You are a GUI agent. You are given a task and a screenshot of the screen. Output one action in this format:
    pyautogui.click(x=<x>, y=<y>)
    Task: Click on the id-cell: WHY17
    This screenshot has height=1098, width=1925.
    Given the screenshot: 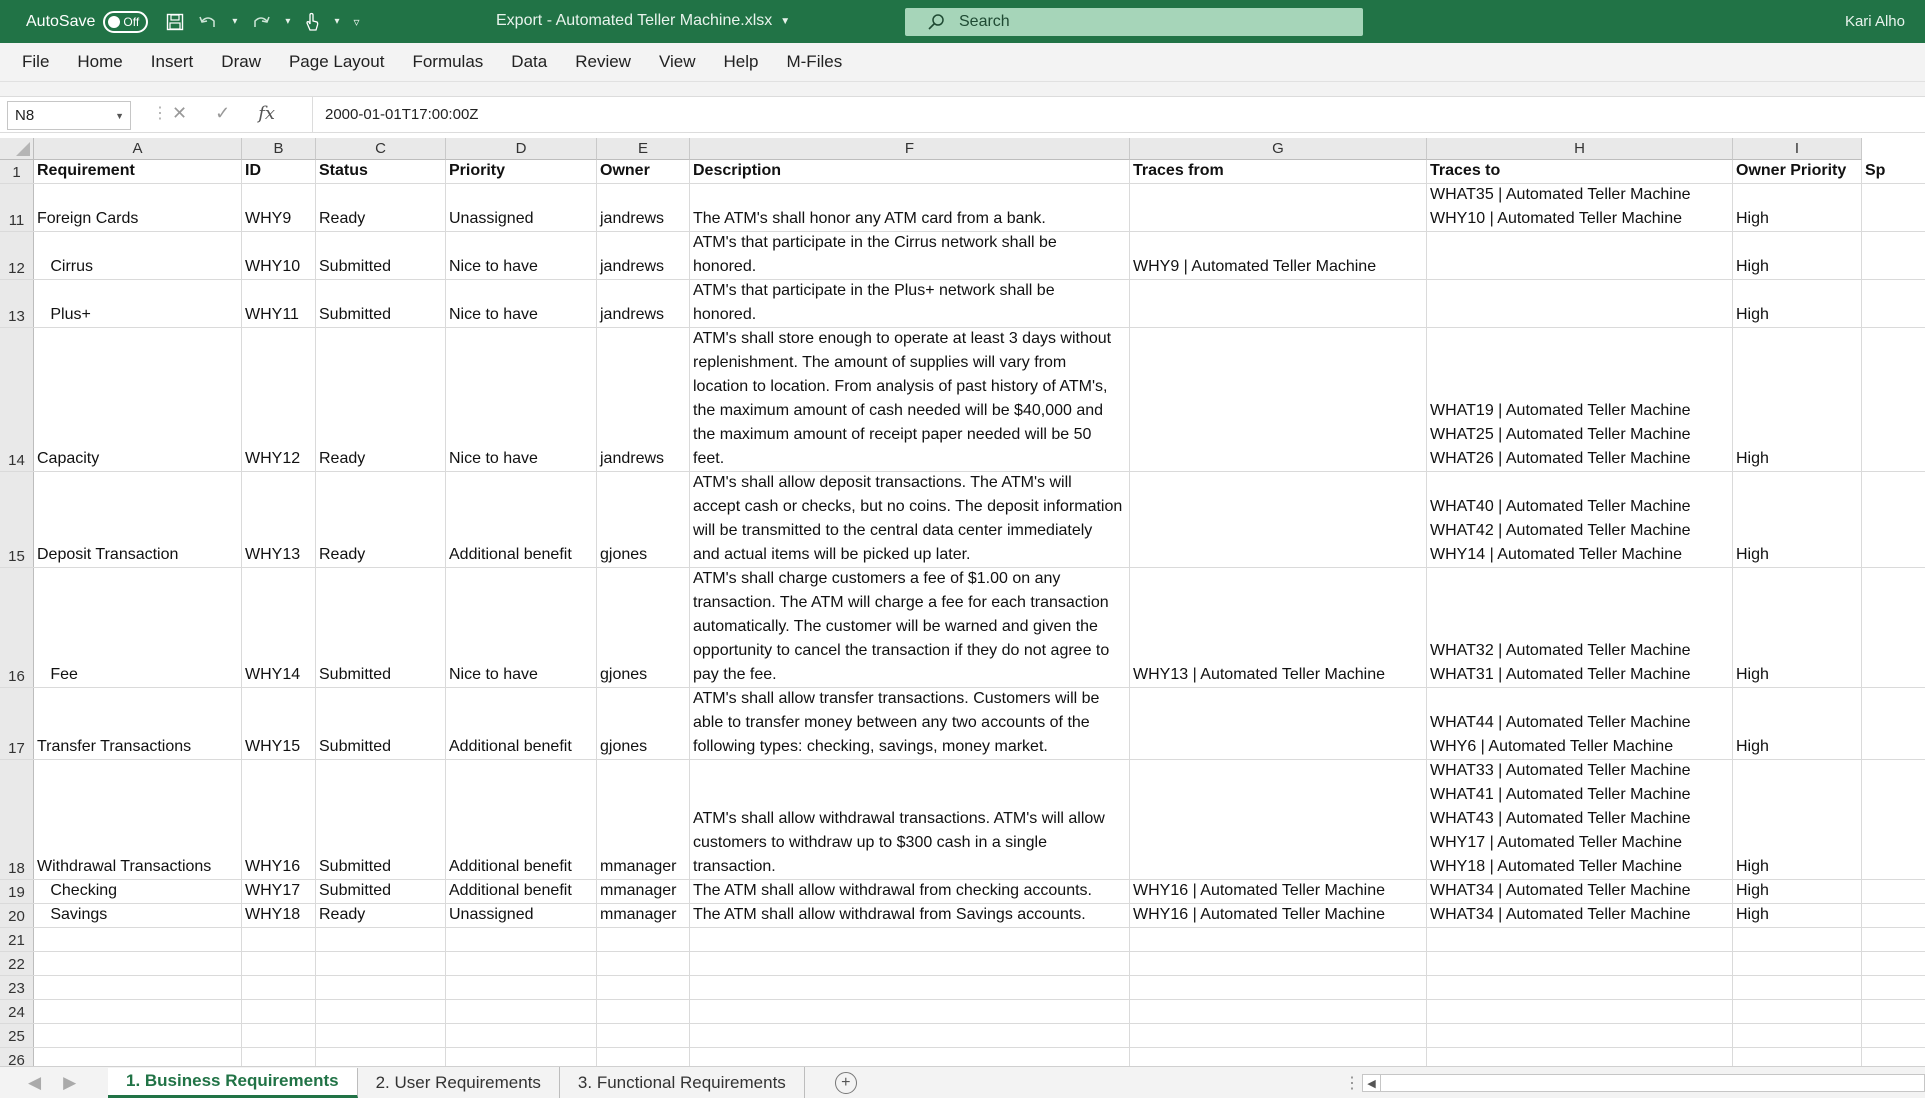 What is the action you would take?
    pyautogui.click(x=279, y=891)
    